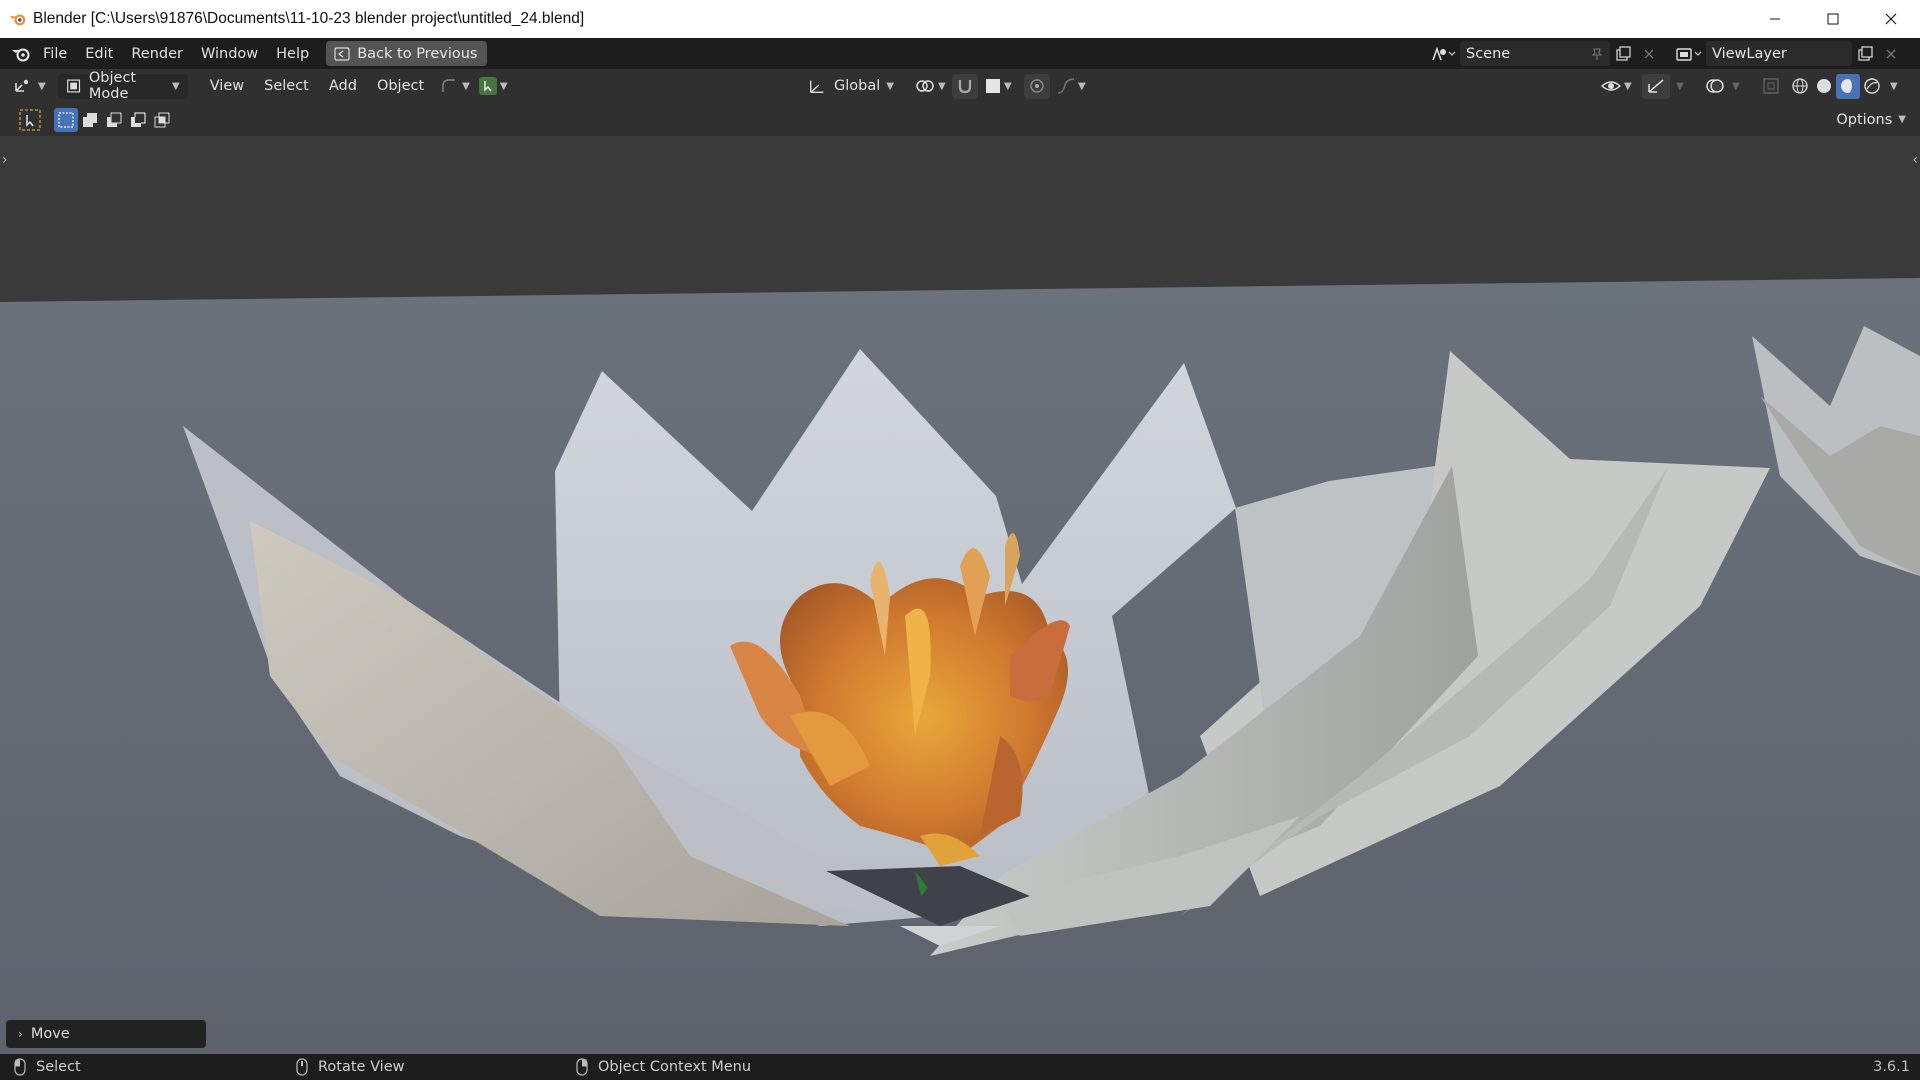 This screenshot has width=1920, height=1080. What do you see at coordinates (5, 160) in the screenshot?
I see `toolbar-expand-icon: ›` at bounding box center [5, 160].